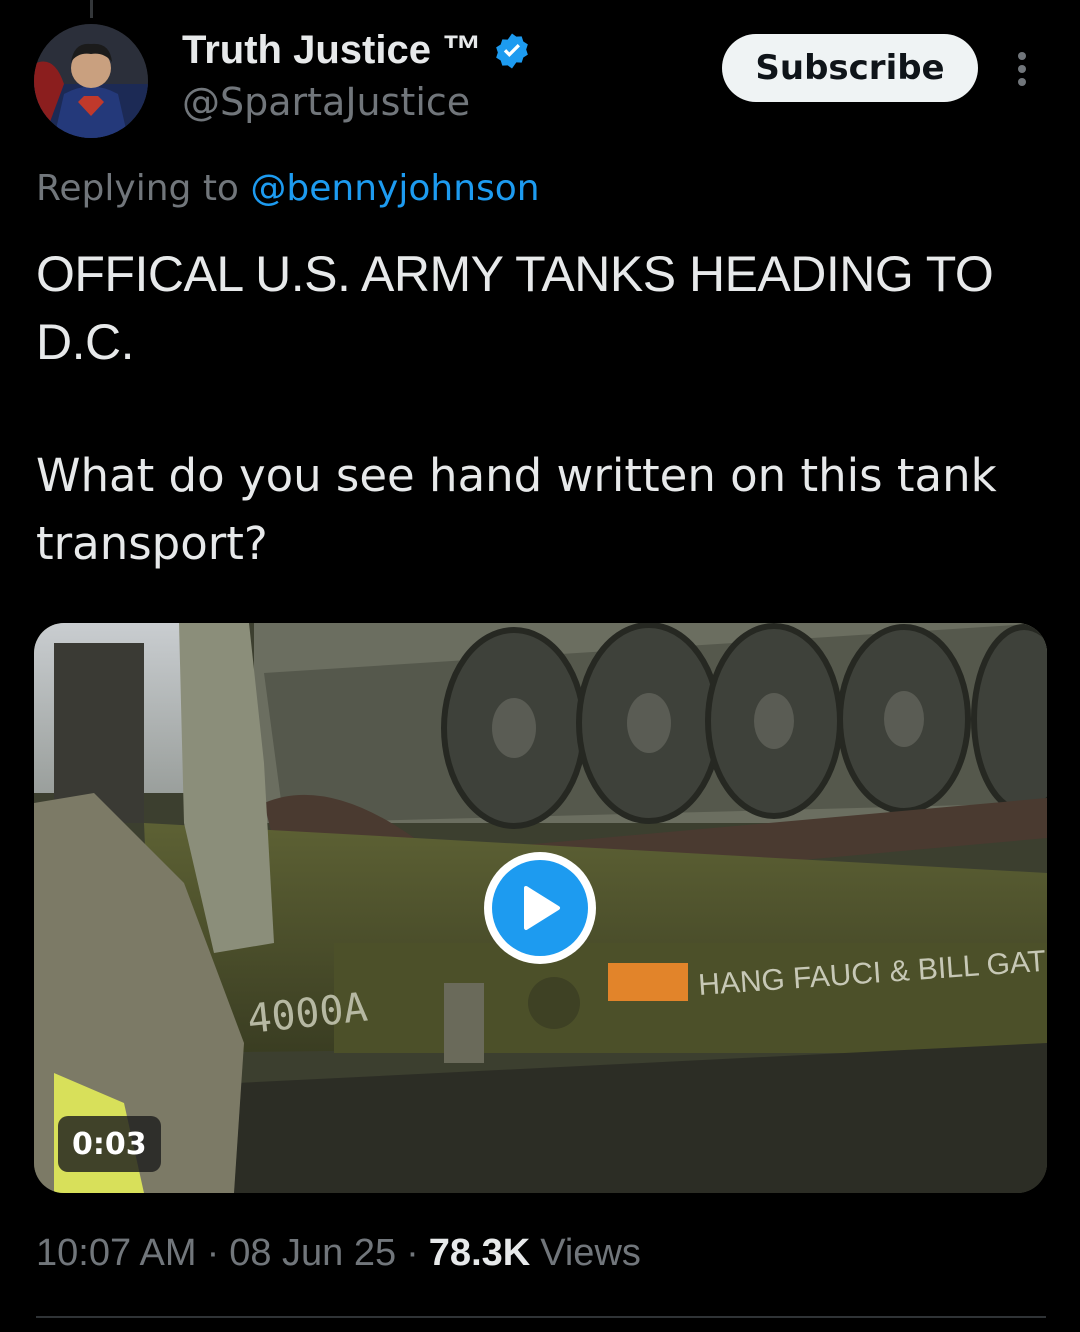 The height and width of the screenshot is (1332, 1080). Describe the element at coordinates (332, 50) in the screenshot. I see `author-display-name: Truth Justice ™` at that location.